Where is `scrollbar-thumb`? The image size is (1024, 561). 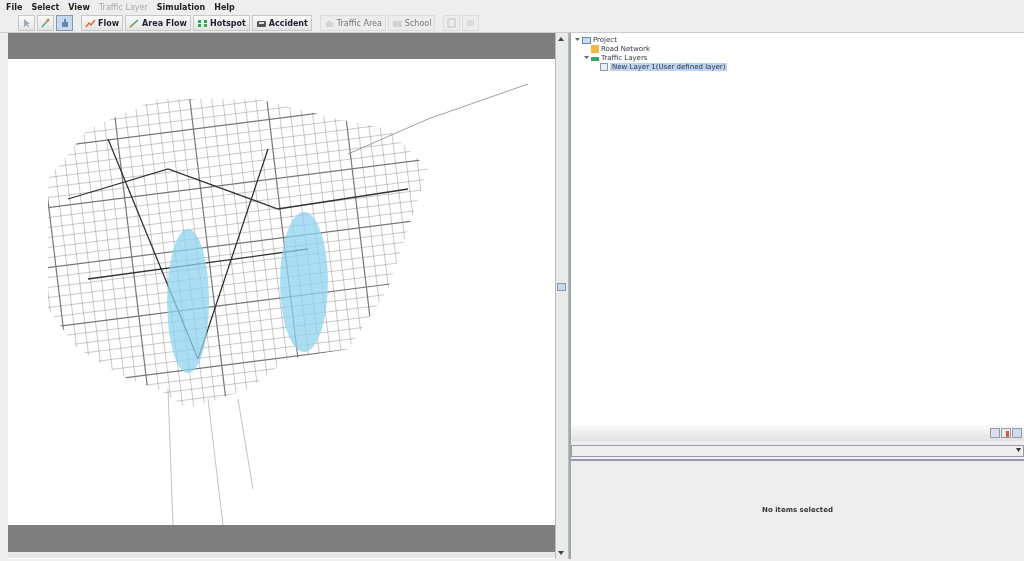 scrollbar-thumb is located at coordinates (561, 287).